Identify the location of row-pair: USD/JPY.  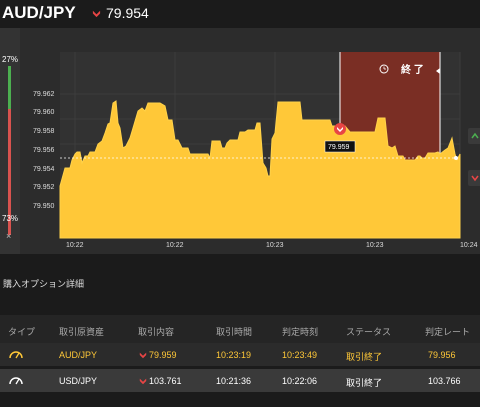
(78, 381).